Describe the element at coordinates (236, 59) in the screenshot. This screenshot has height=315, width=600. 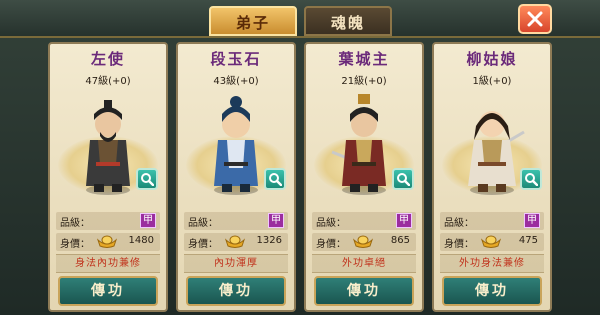
I see `disciple-name: 段玉石` at that location.